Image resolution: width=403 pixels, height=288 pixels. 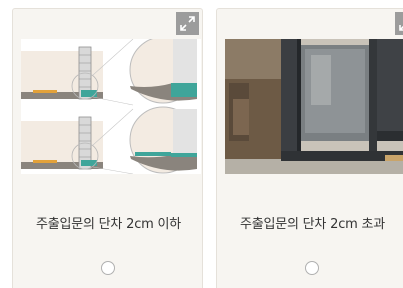 I want to click on option-label: 주출입문의 단차 2cm 초과, so click(x=312, y=224).